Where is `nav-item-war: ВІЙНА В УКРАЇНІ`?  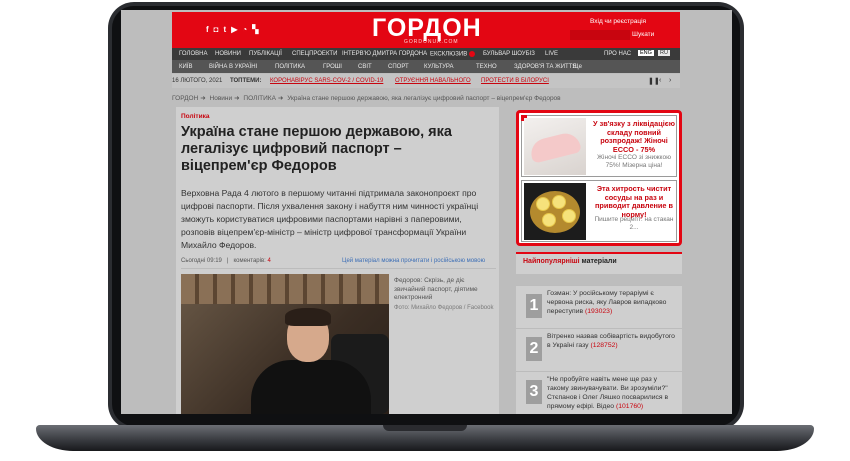
nav-item-war: ВІЙНА В УКРАЇНІ is located at coordinates (233, 67).